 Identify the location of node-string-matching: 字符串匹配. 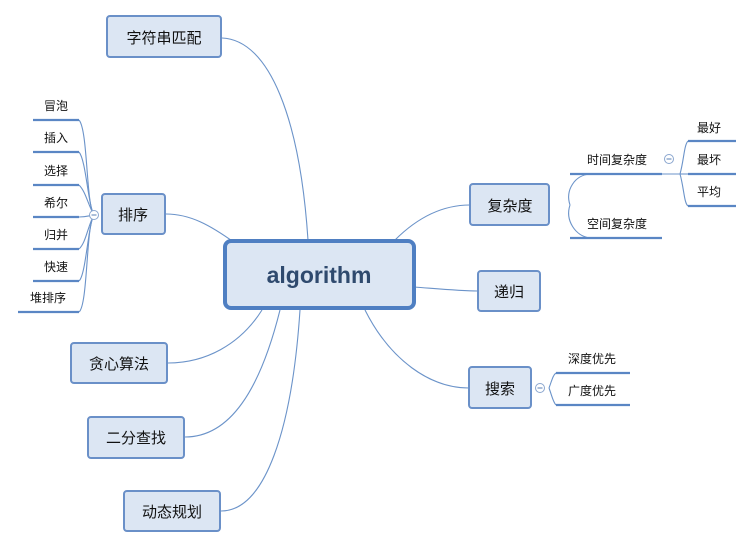
(164, 36).